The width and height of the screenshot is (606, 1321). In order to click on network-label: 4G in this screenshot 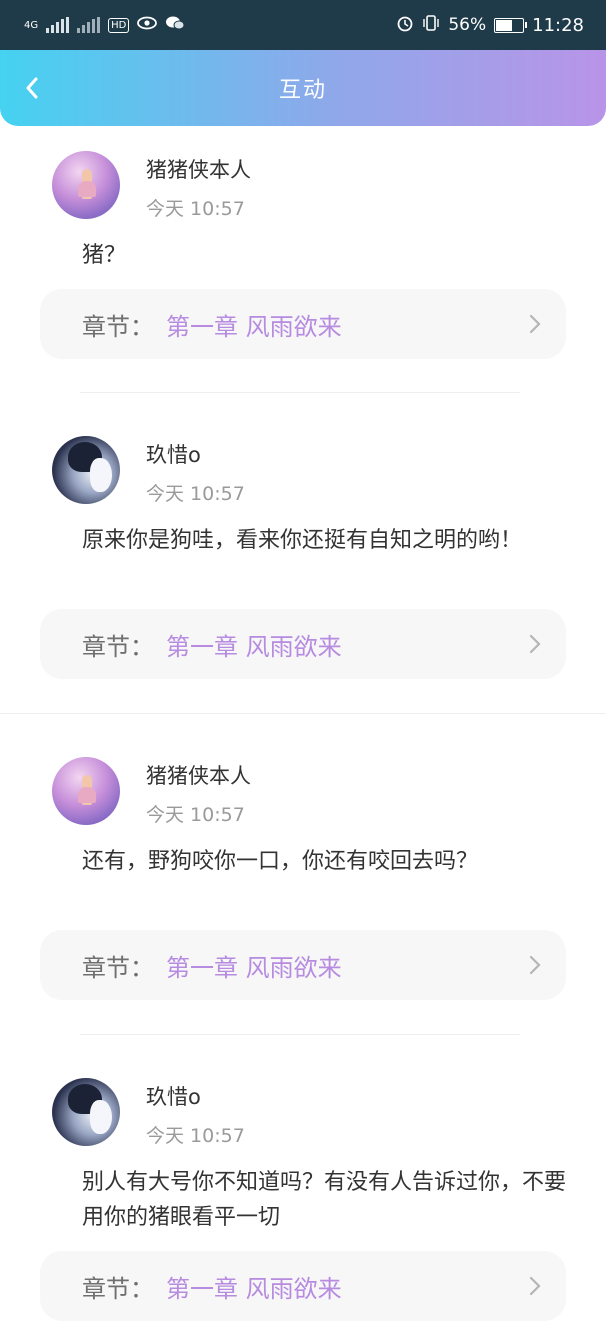, I will do `click(31, 25)`.